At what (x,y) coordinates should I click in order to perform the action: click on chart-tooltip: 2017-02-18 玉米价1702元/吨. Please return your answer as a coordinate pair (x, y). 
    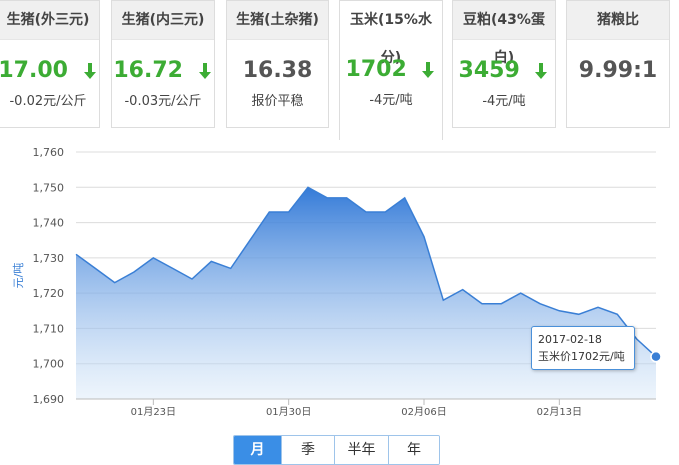
    Looking at the image, I should click on (583, 348).